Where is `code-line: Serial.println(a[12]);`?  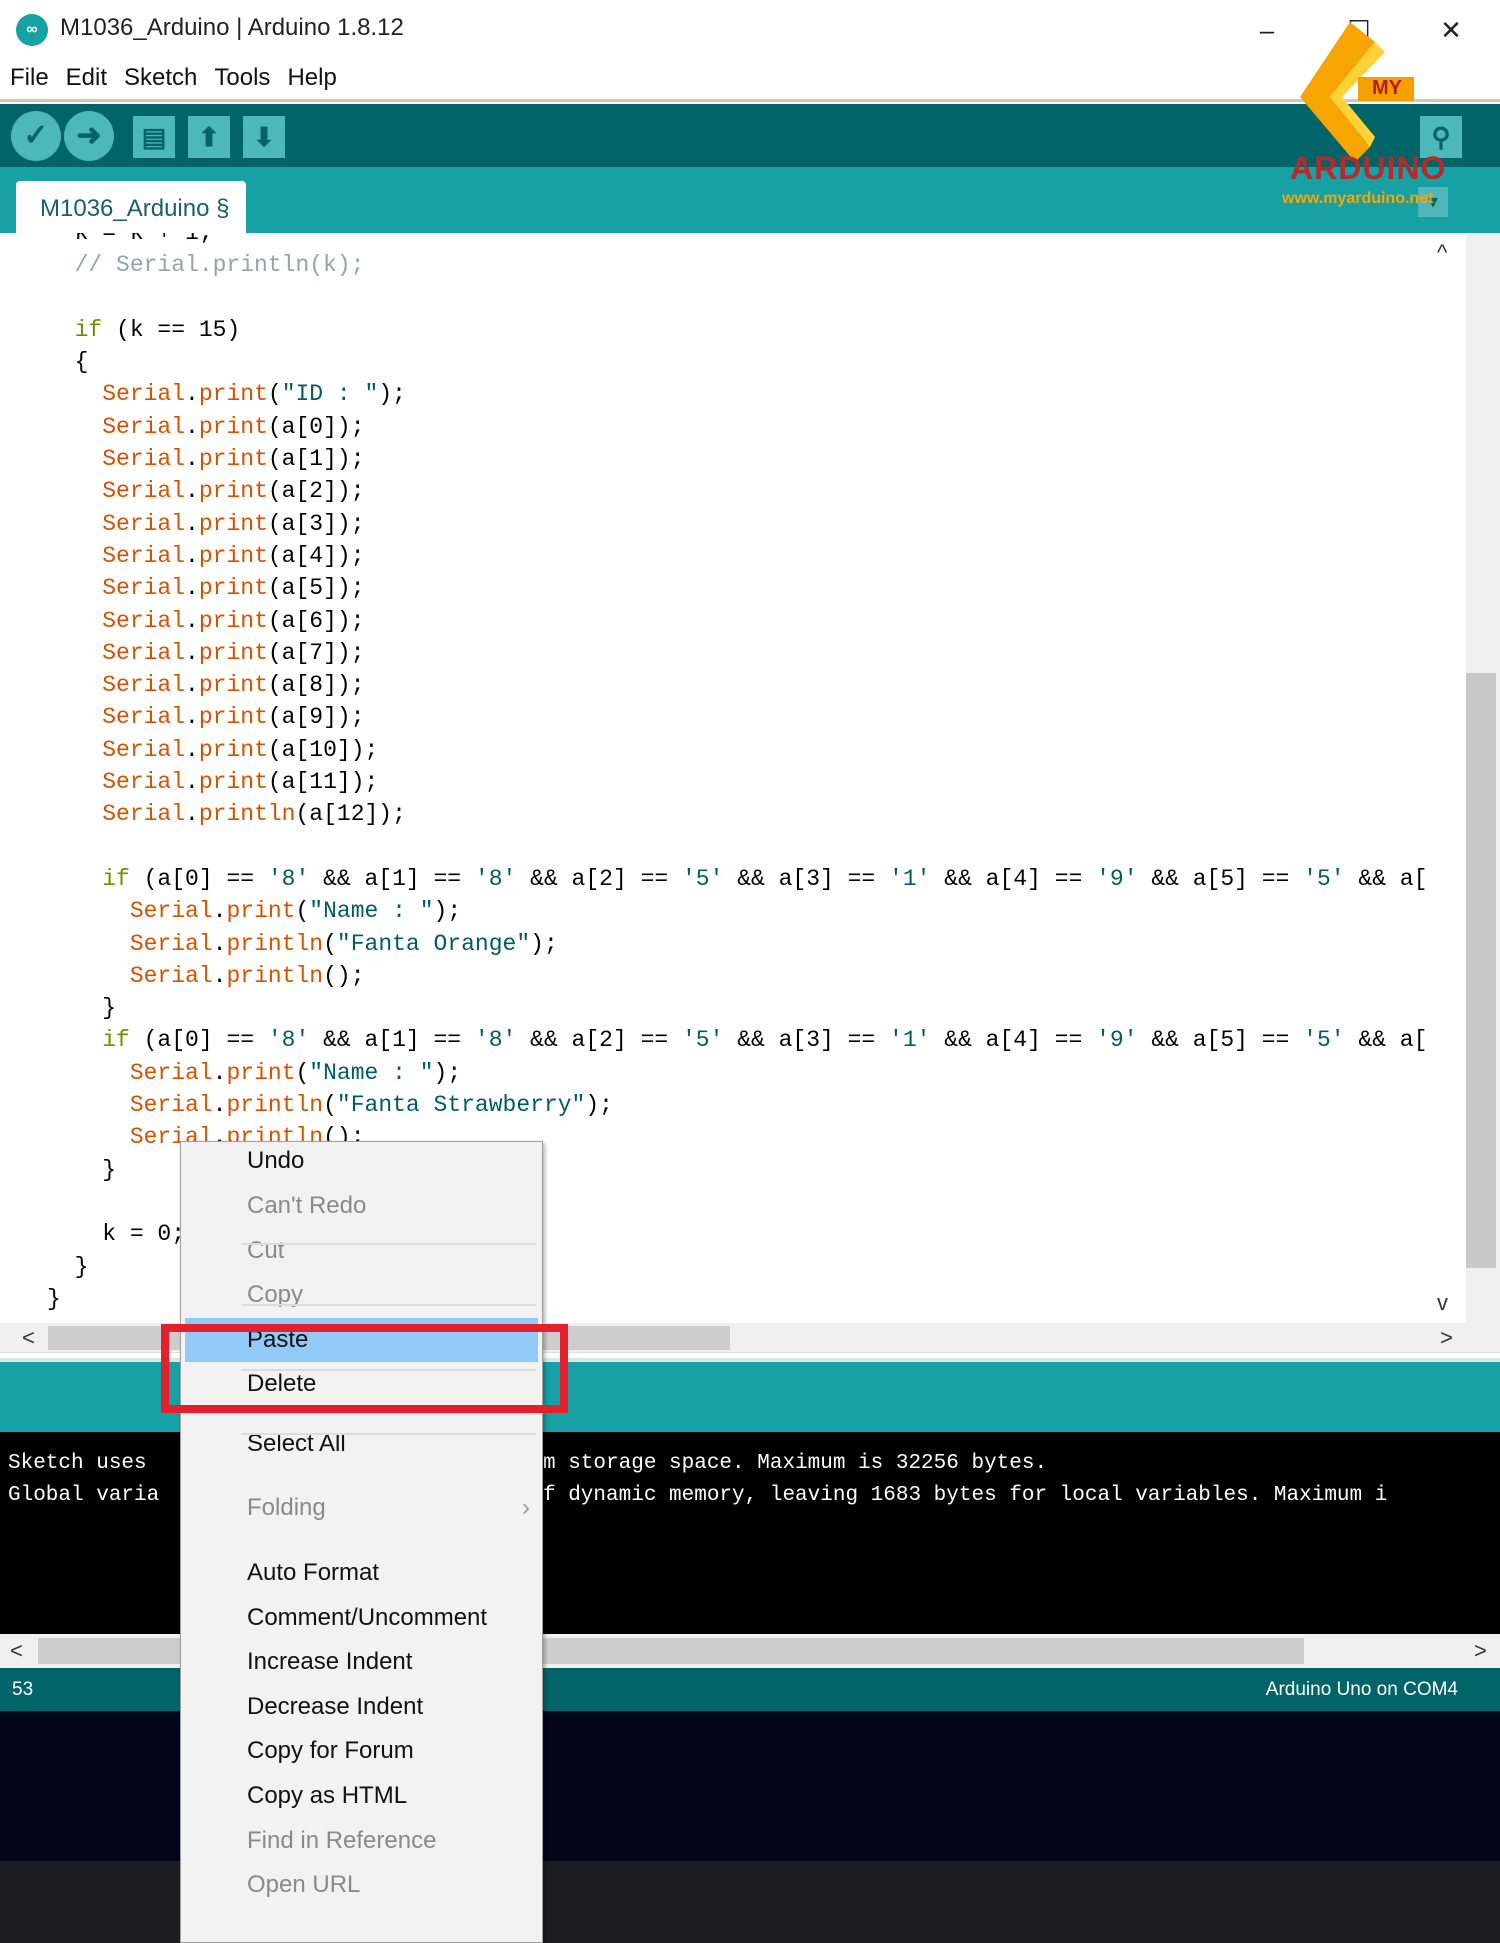 code-line: Serial.println(a[12]); is located at coordinates (254, 814).